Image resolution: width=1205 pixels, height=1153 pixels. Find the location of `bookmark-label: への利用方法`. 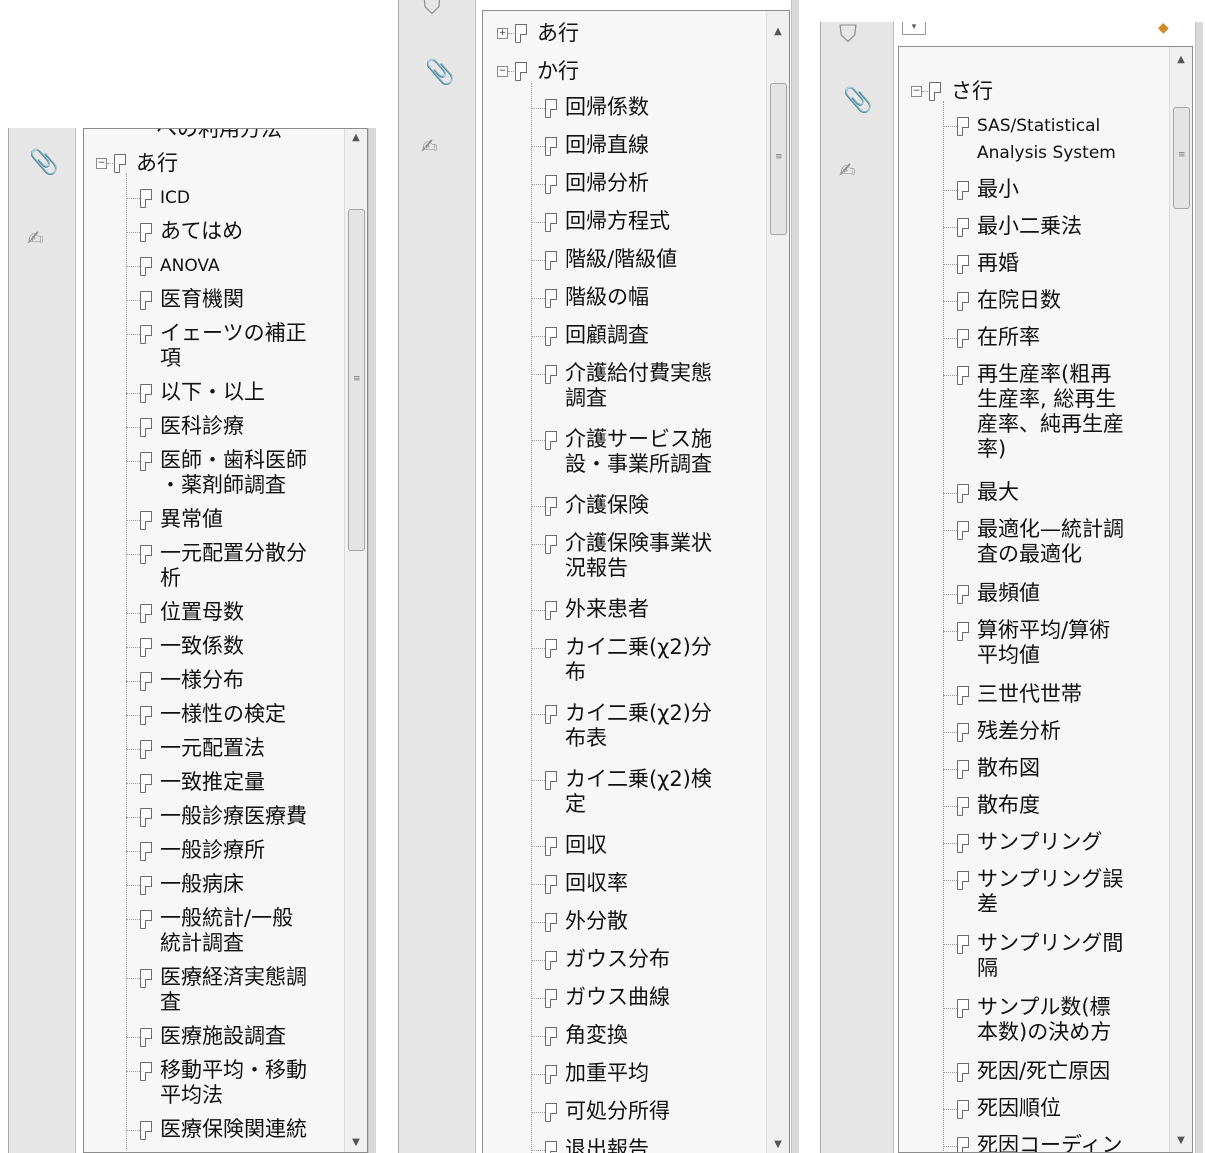

bookmark-label: への利用方法 is located at coordinates (219, 135).